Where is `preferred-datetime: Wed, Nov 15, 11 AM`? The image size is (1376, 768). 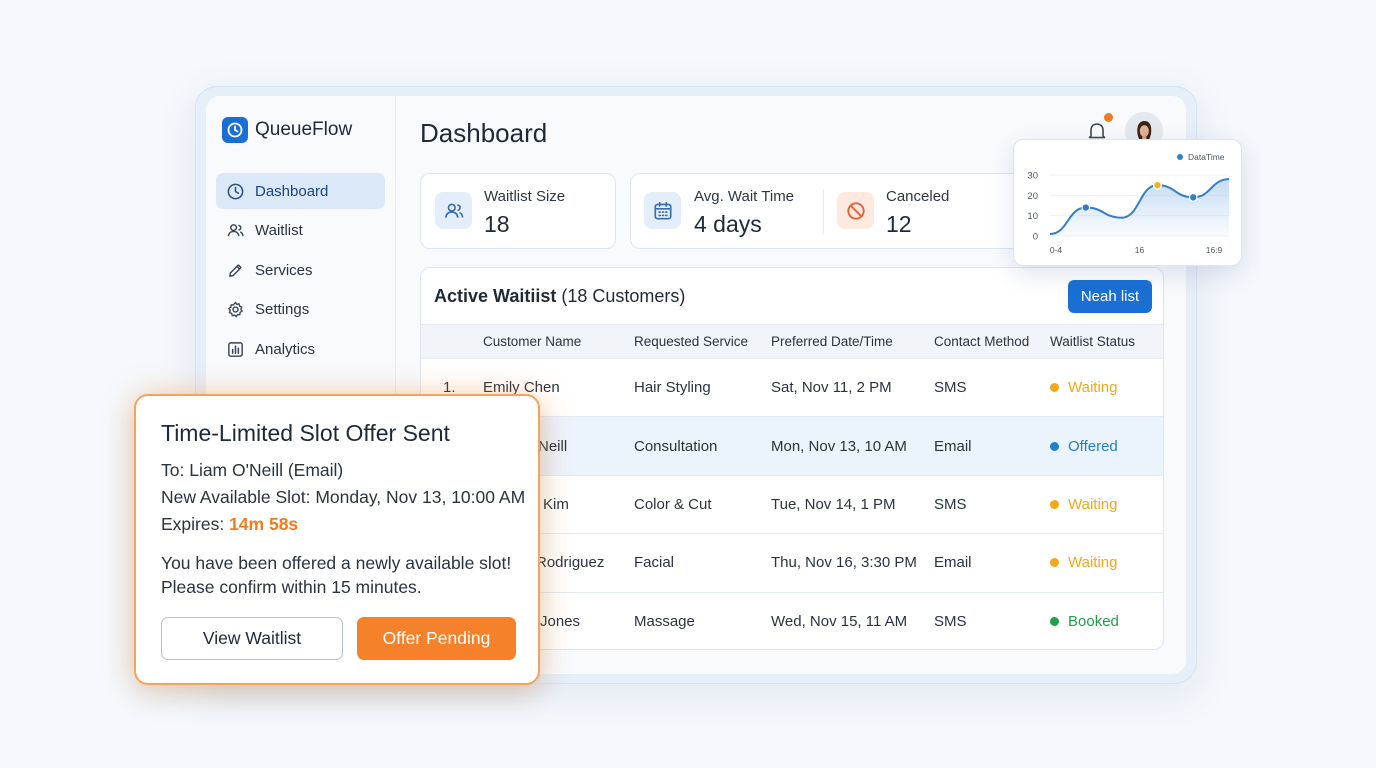
preferred-datetime: Wed, Nov 15, 11 AM is located at coordinates (839, 621).